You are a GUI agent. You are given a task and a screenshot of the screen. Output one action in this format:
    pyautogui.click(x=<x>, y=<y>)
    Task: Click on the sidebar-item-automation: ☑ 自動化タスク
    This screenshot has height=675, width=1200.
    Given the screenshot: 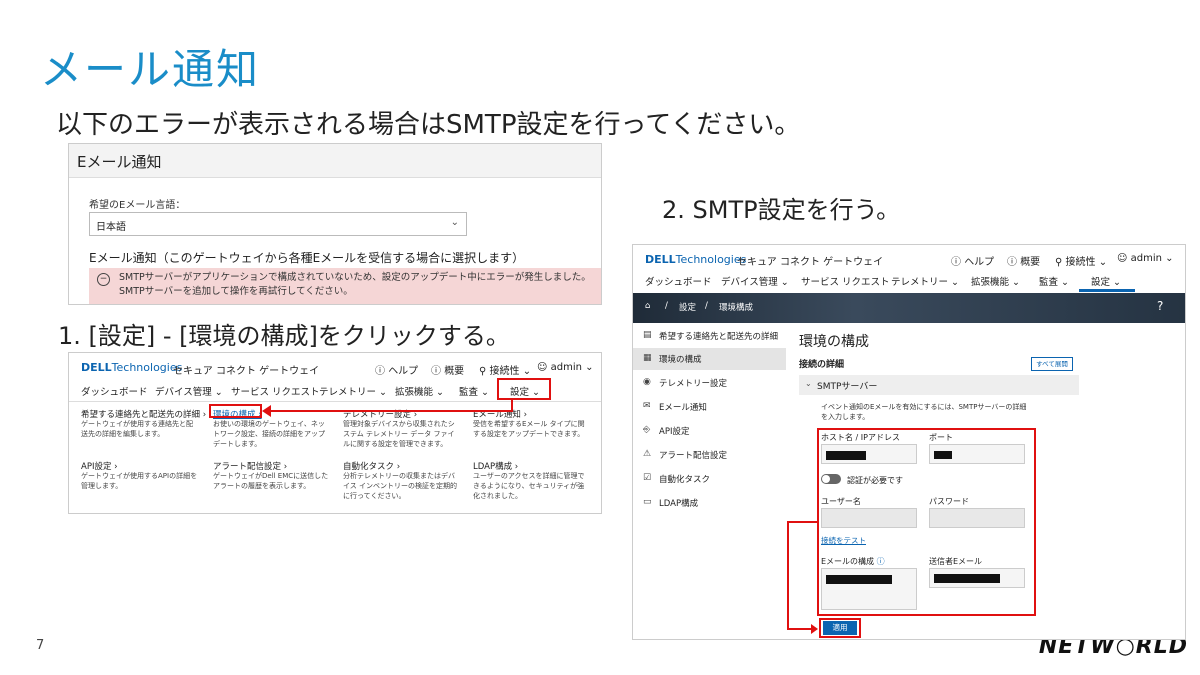 What is the action you would take?
    pyautogui.click(x=709, y=479)
    